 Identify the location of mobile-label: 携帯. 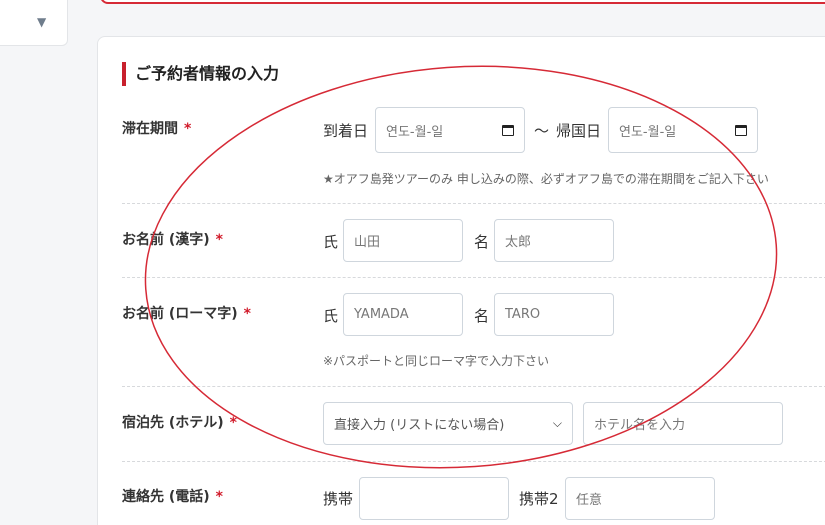
(338, 499).